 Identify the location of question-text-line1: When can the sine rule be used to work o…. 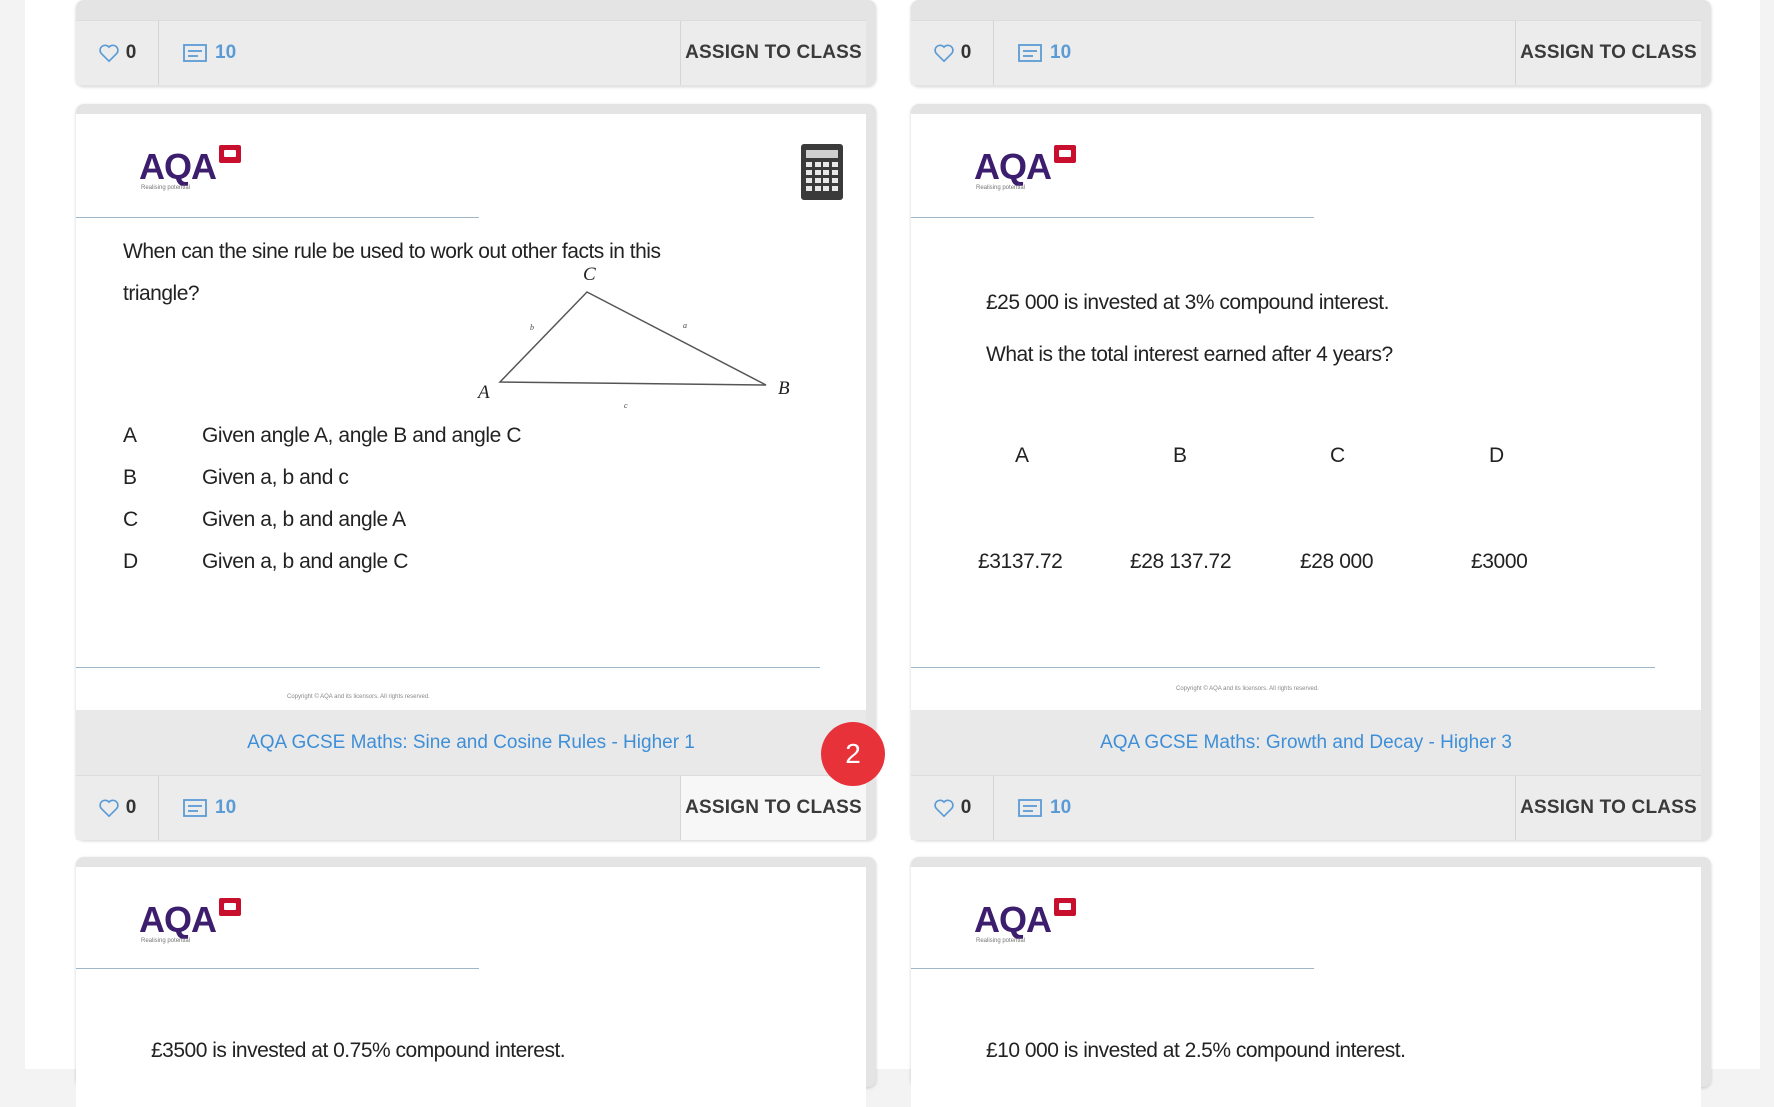
(392, 251).